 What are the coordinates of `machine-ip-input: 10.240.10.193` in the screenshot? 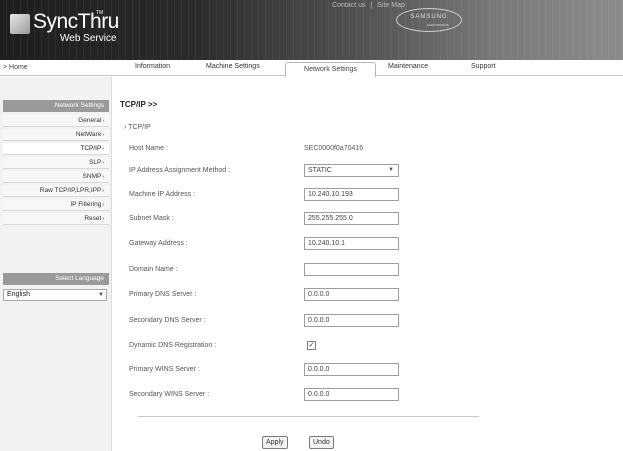 It's located at (351, 194).